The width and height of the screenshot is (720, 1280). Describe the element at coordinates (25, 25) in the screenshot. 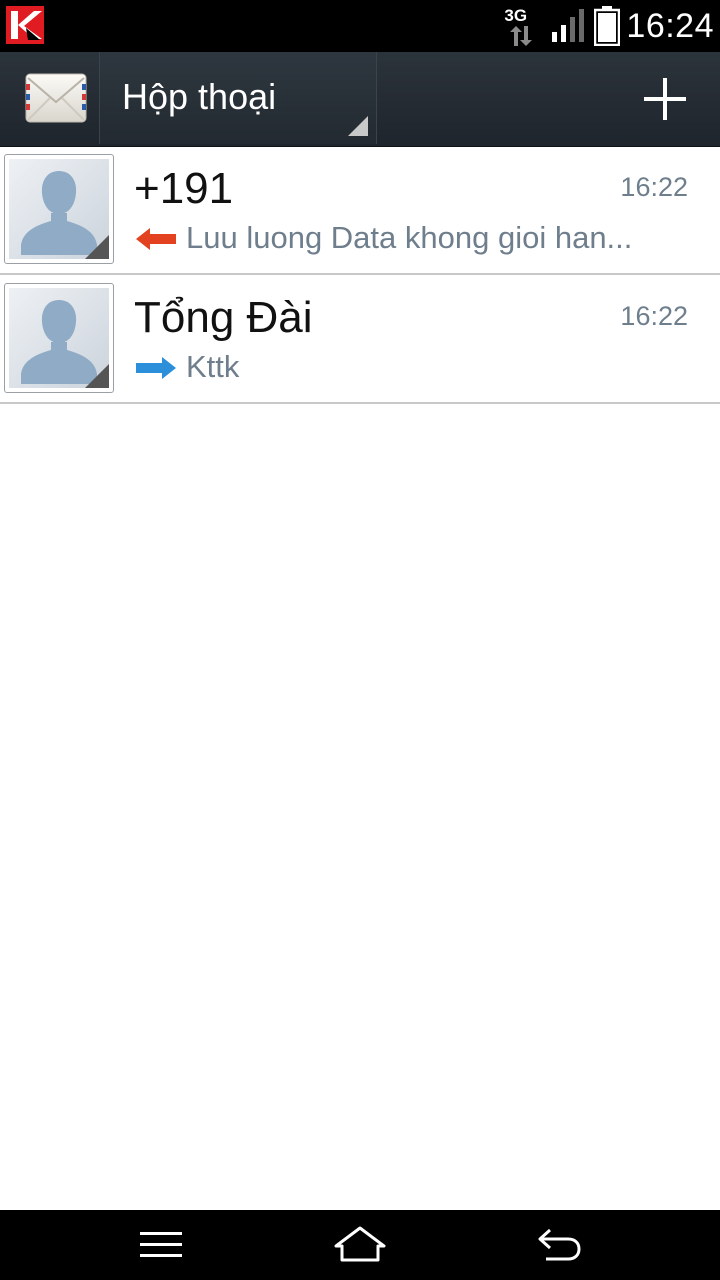

I see `kaspersky-icon` at that location.